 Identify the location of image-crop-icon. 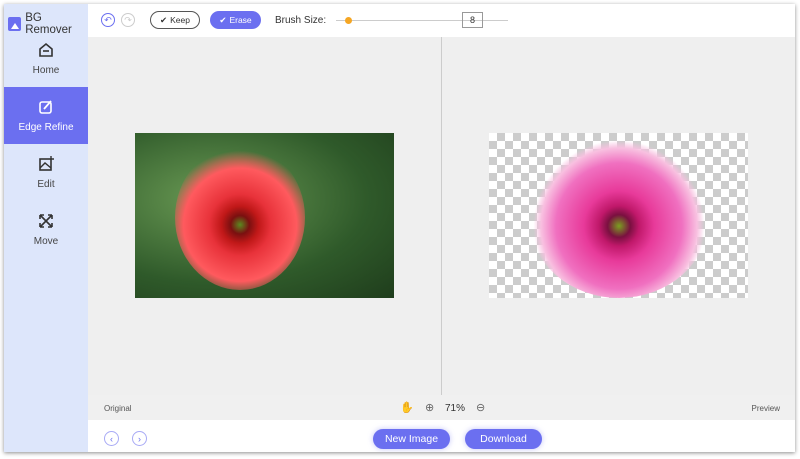
(46, 163).